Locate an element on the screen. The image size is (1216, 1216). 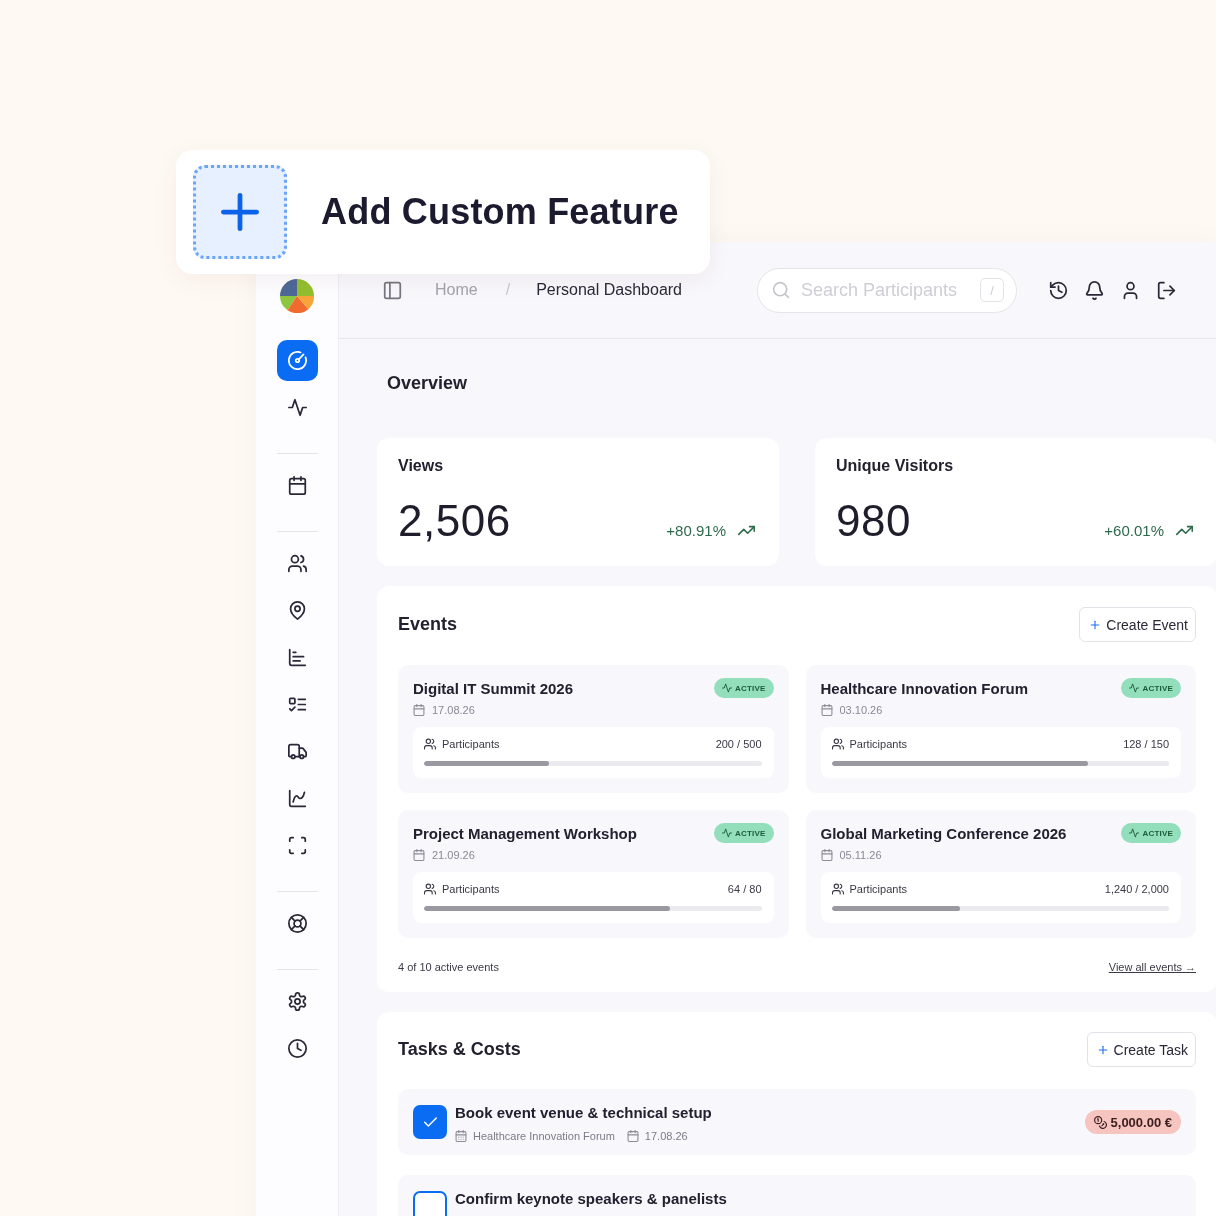
gauge-nav-button is located at coordinates (297, 360).